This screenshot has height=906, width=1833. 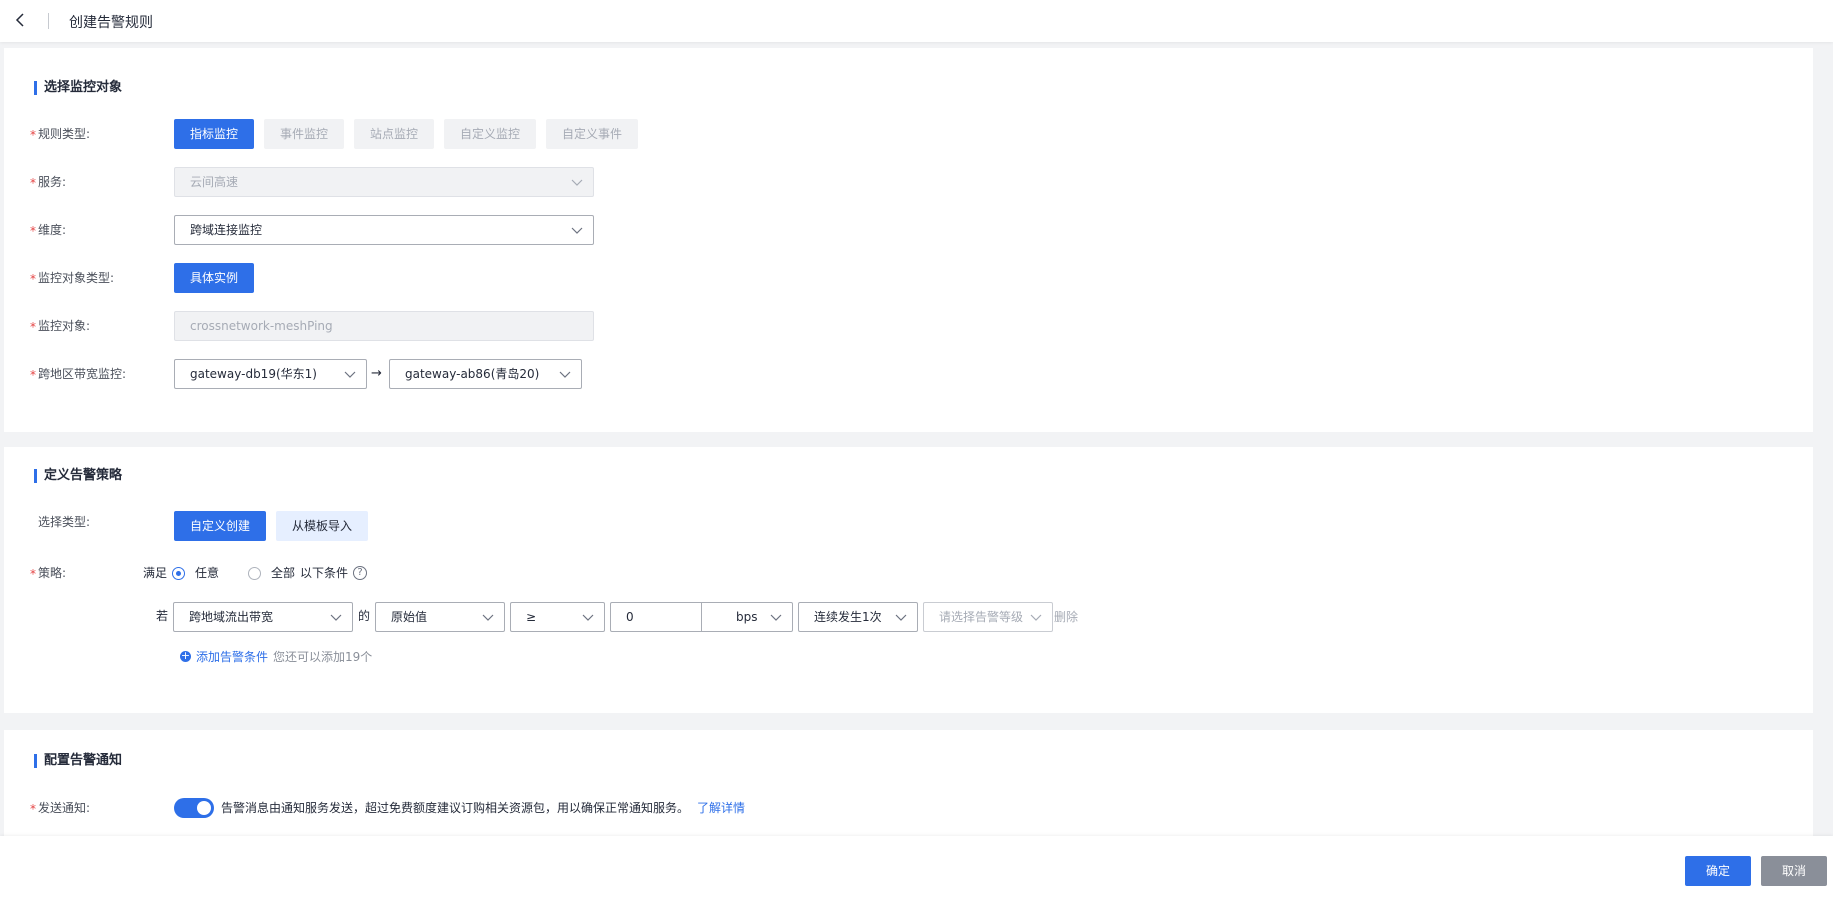 I want to click on condition-level-select: 请选择告警等级, so click(x=988, y=617).